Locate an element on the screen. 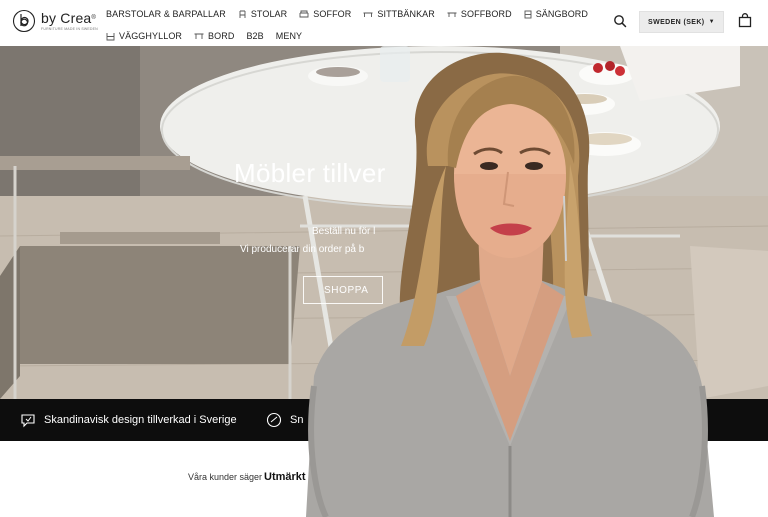  nav-item-sittbankar: SITTBÄNKAR is located at coordinates (399, 14).